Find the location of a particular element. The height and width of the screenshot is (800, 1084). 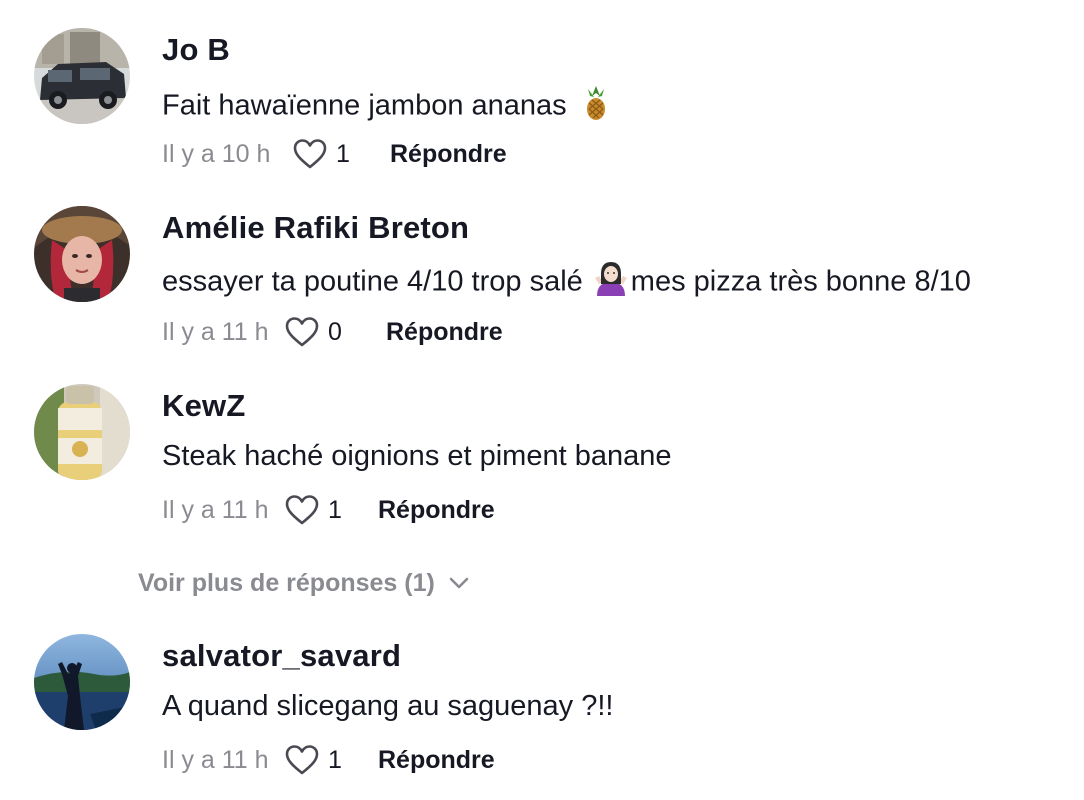

comment-text-content: Fait hawaïenne jambon ananas is located at coordinates (364, 105).